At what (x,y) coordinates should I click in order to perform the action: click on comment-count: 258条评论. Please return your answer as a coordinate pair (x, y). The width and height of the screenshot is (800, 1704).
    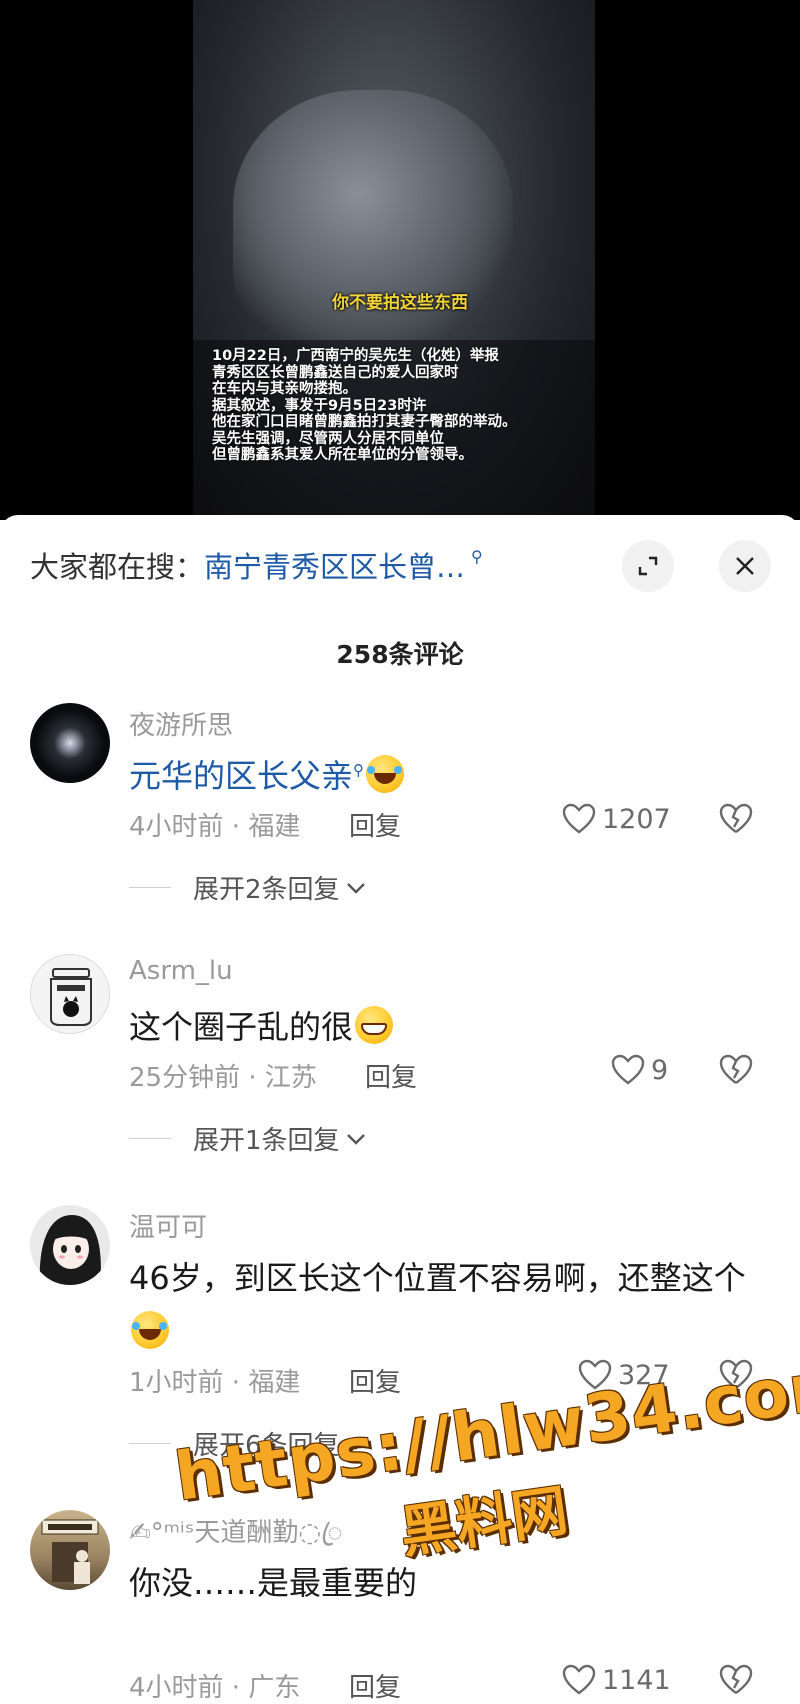
    Looking at the image, I should click on (400, 654).